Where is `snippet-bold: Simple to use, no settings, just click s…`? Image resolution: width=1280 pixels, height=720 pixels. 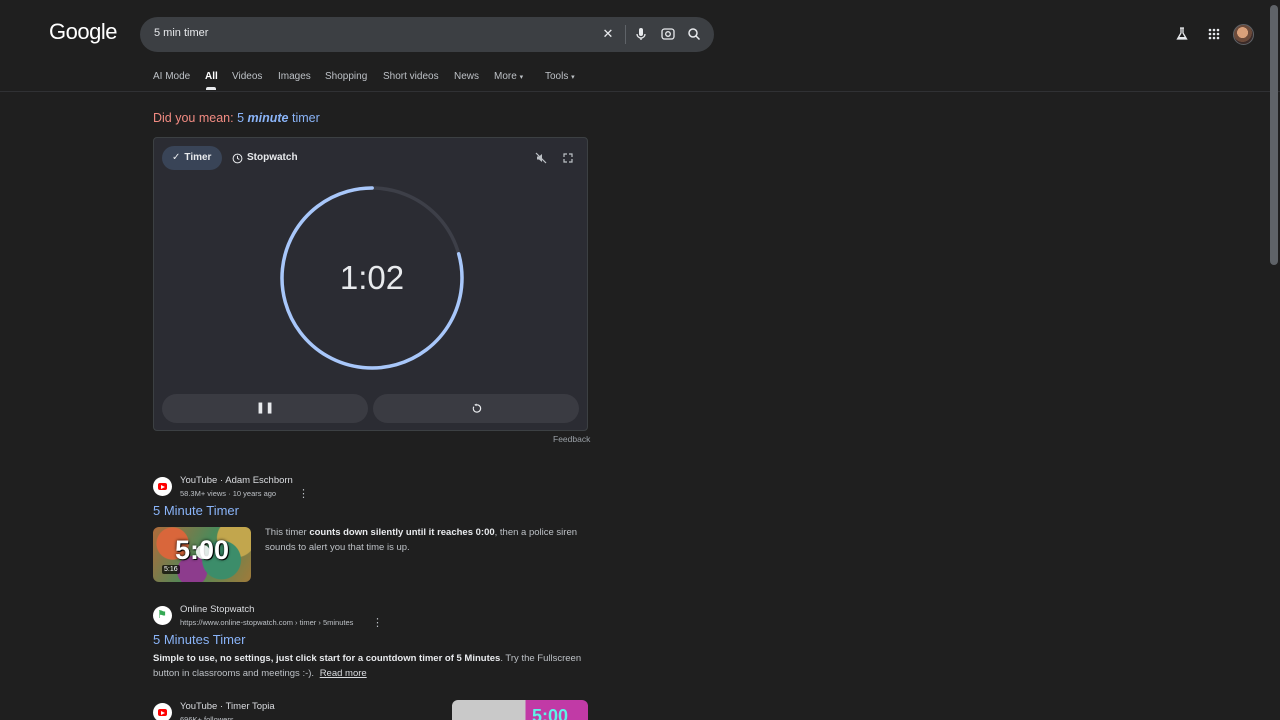
snippet-bold: Simple to use, no settings, just click s… is located at coordinates (327, 658).